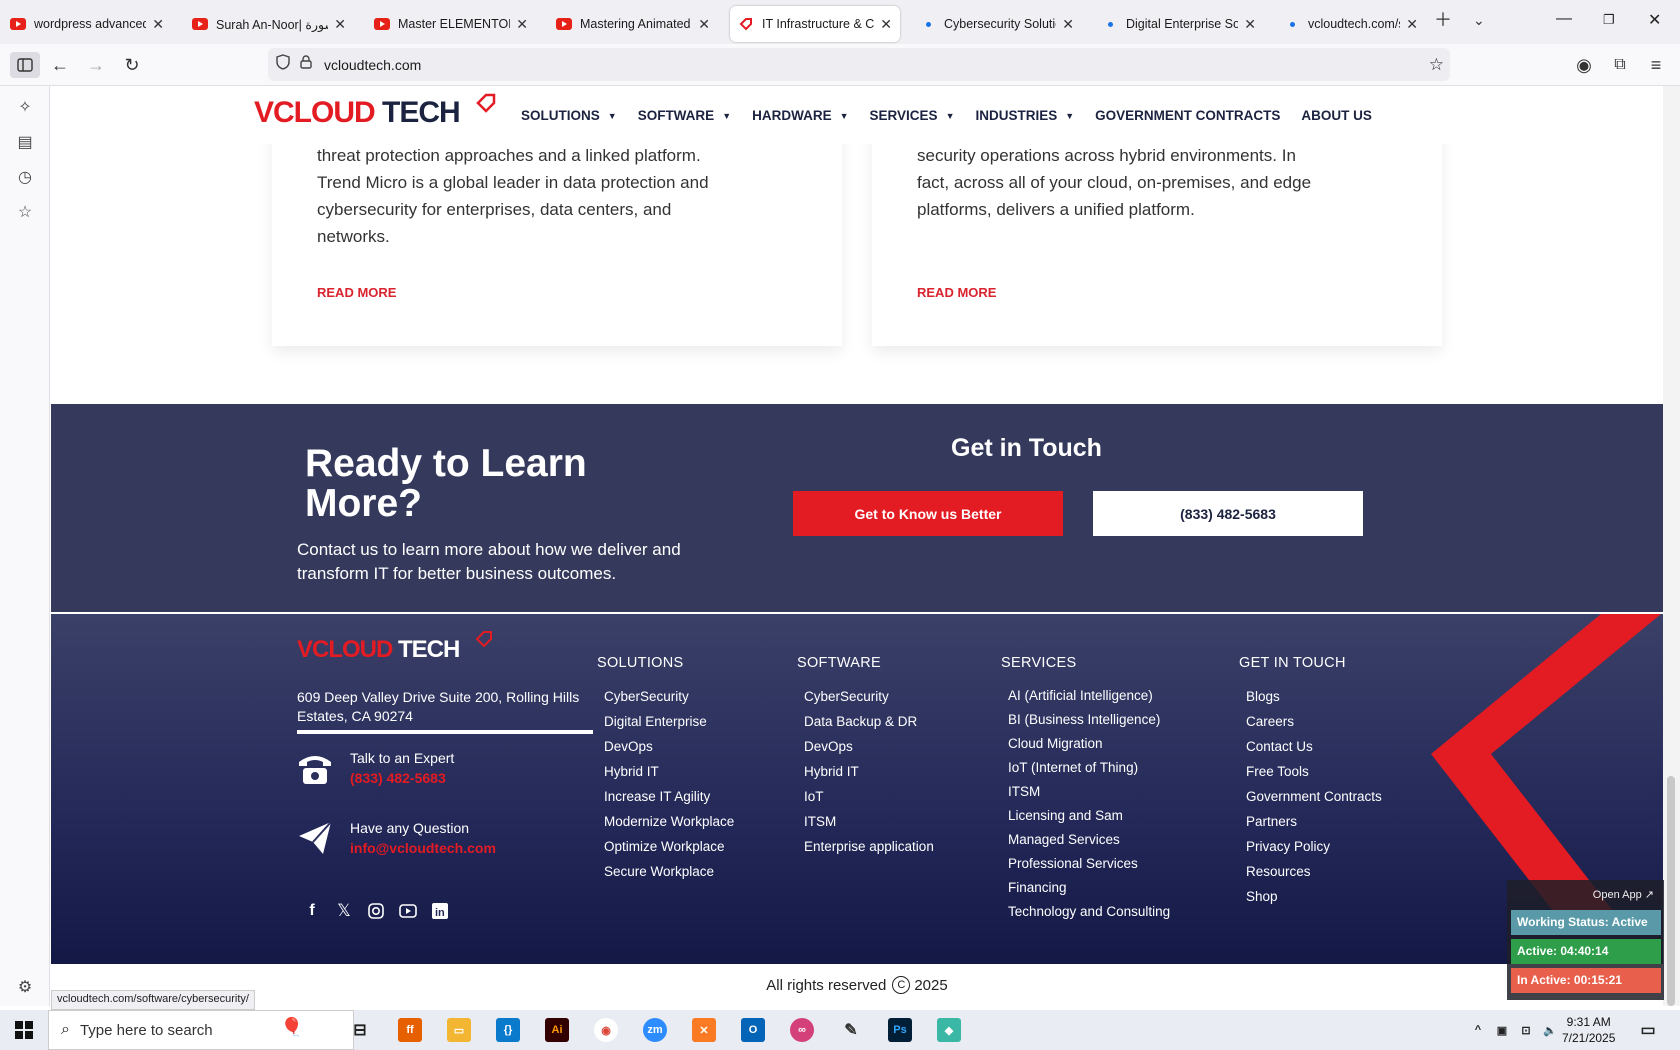 The height and width of the screenshot is (1050, 1680). I want to click on url-text: vcloudtech.com, so click(372, 65).